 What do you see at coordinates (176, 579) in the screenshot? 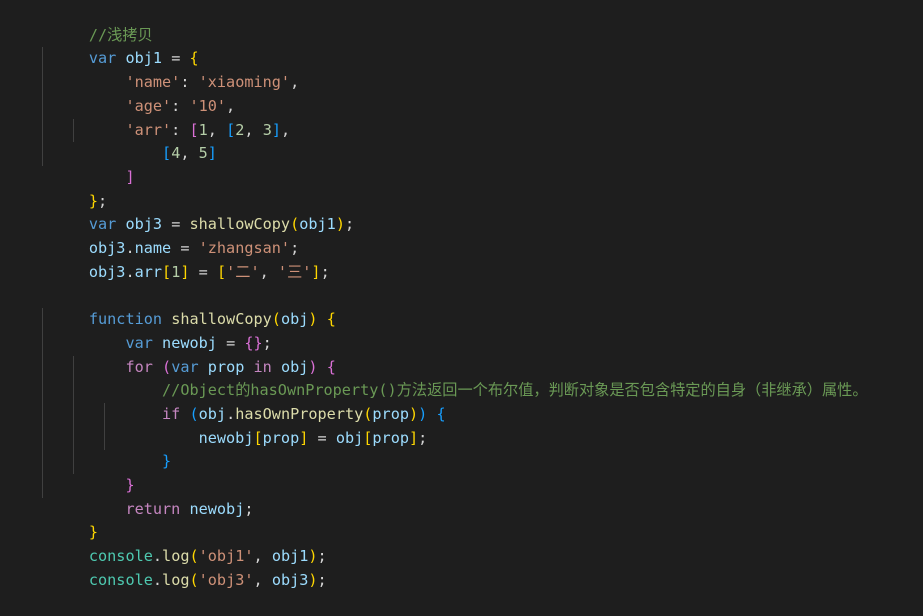
I see `token-method: log` at bounding box center [176, 579].